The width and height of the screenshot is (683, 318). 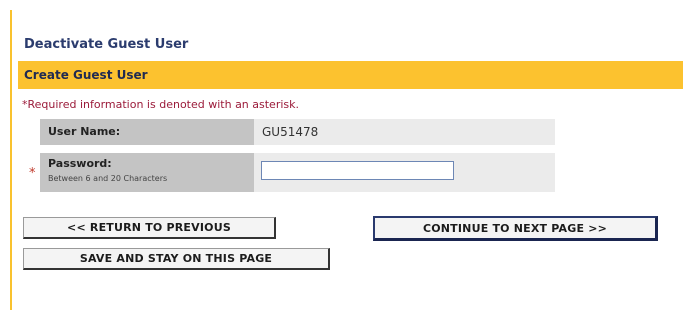 I want to click on password-input, so click(x=357, y=170).